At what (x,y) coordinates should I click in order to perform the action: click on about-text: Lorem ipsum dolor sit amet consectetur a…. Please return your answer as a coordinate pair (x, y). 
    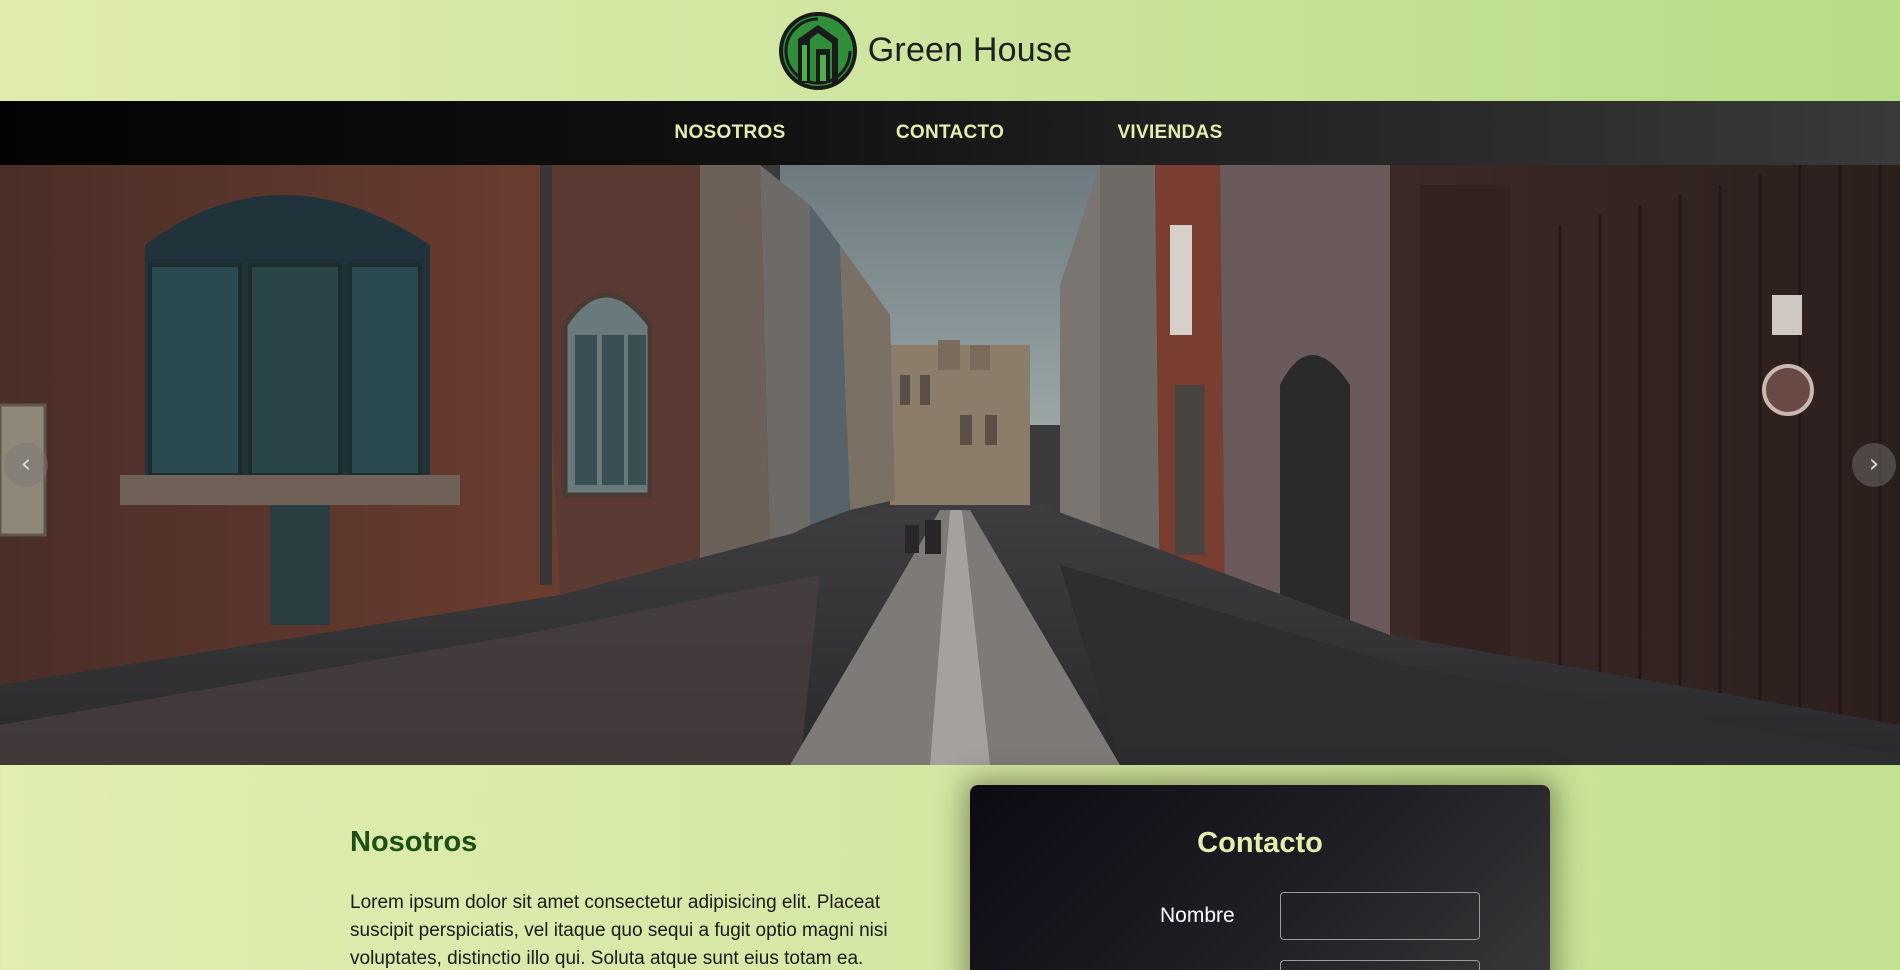
    Looking at the image, I should click on (619, 930).